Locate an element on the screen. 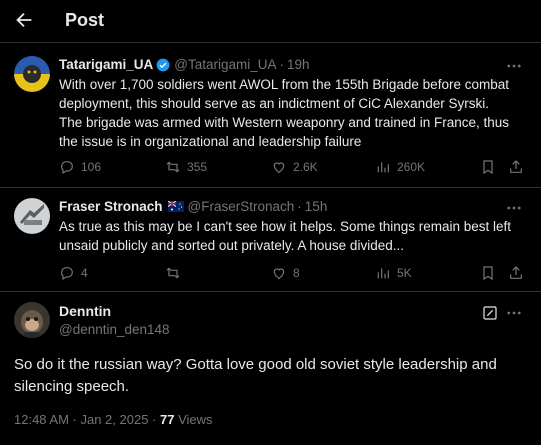 This screenshot has height=445, width=541. like-count: 8 is located at coordinates (296, 273).